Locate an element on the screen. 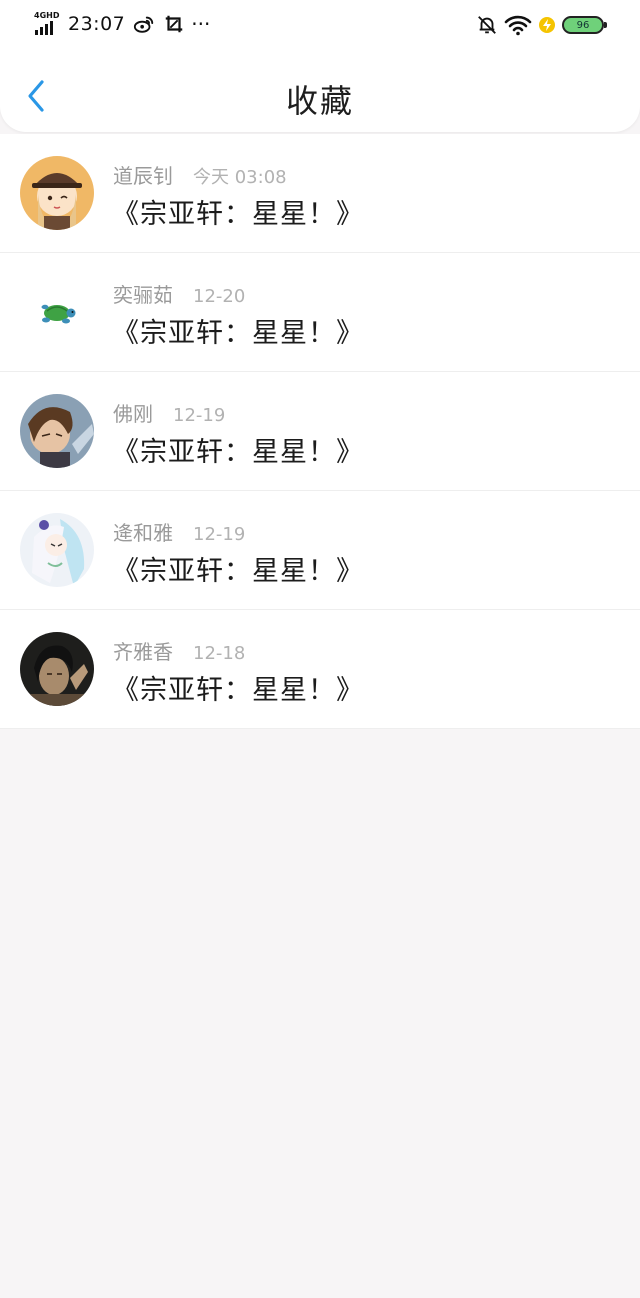 The height and width of the screenshot is (1298, 640). status-bar: 4GHD 23:07 ··· 96 is located at coordinates (320, 24).